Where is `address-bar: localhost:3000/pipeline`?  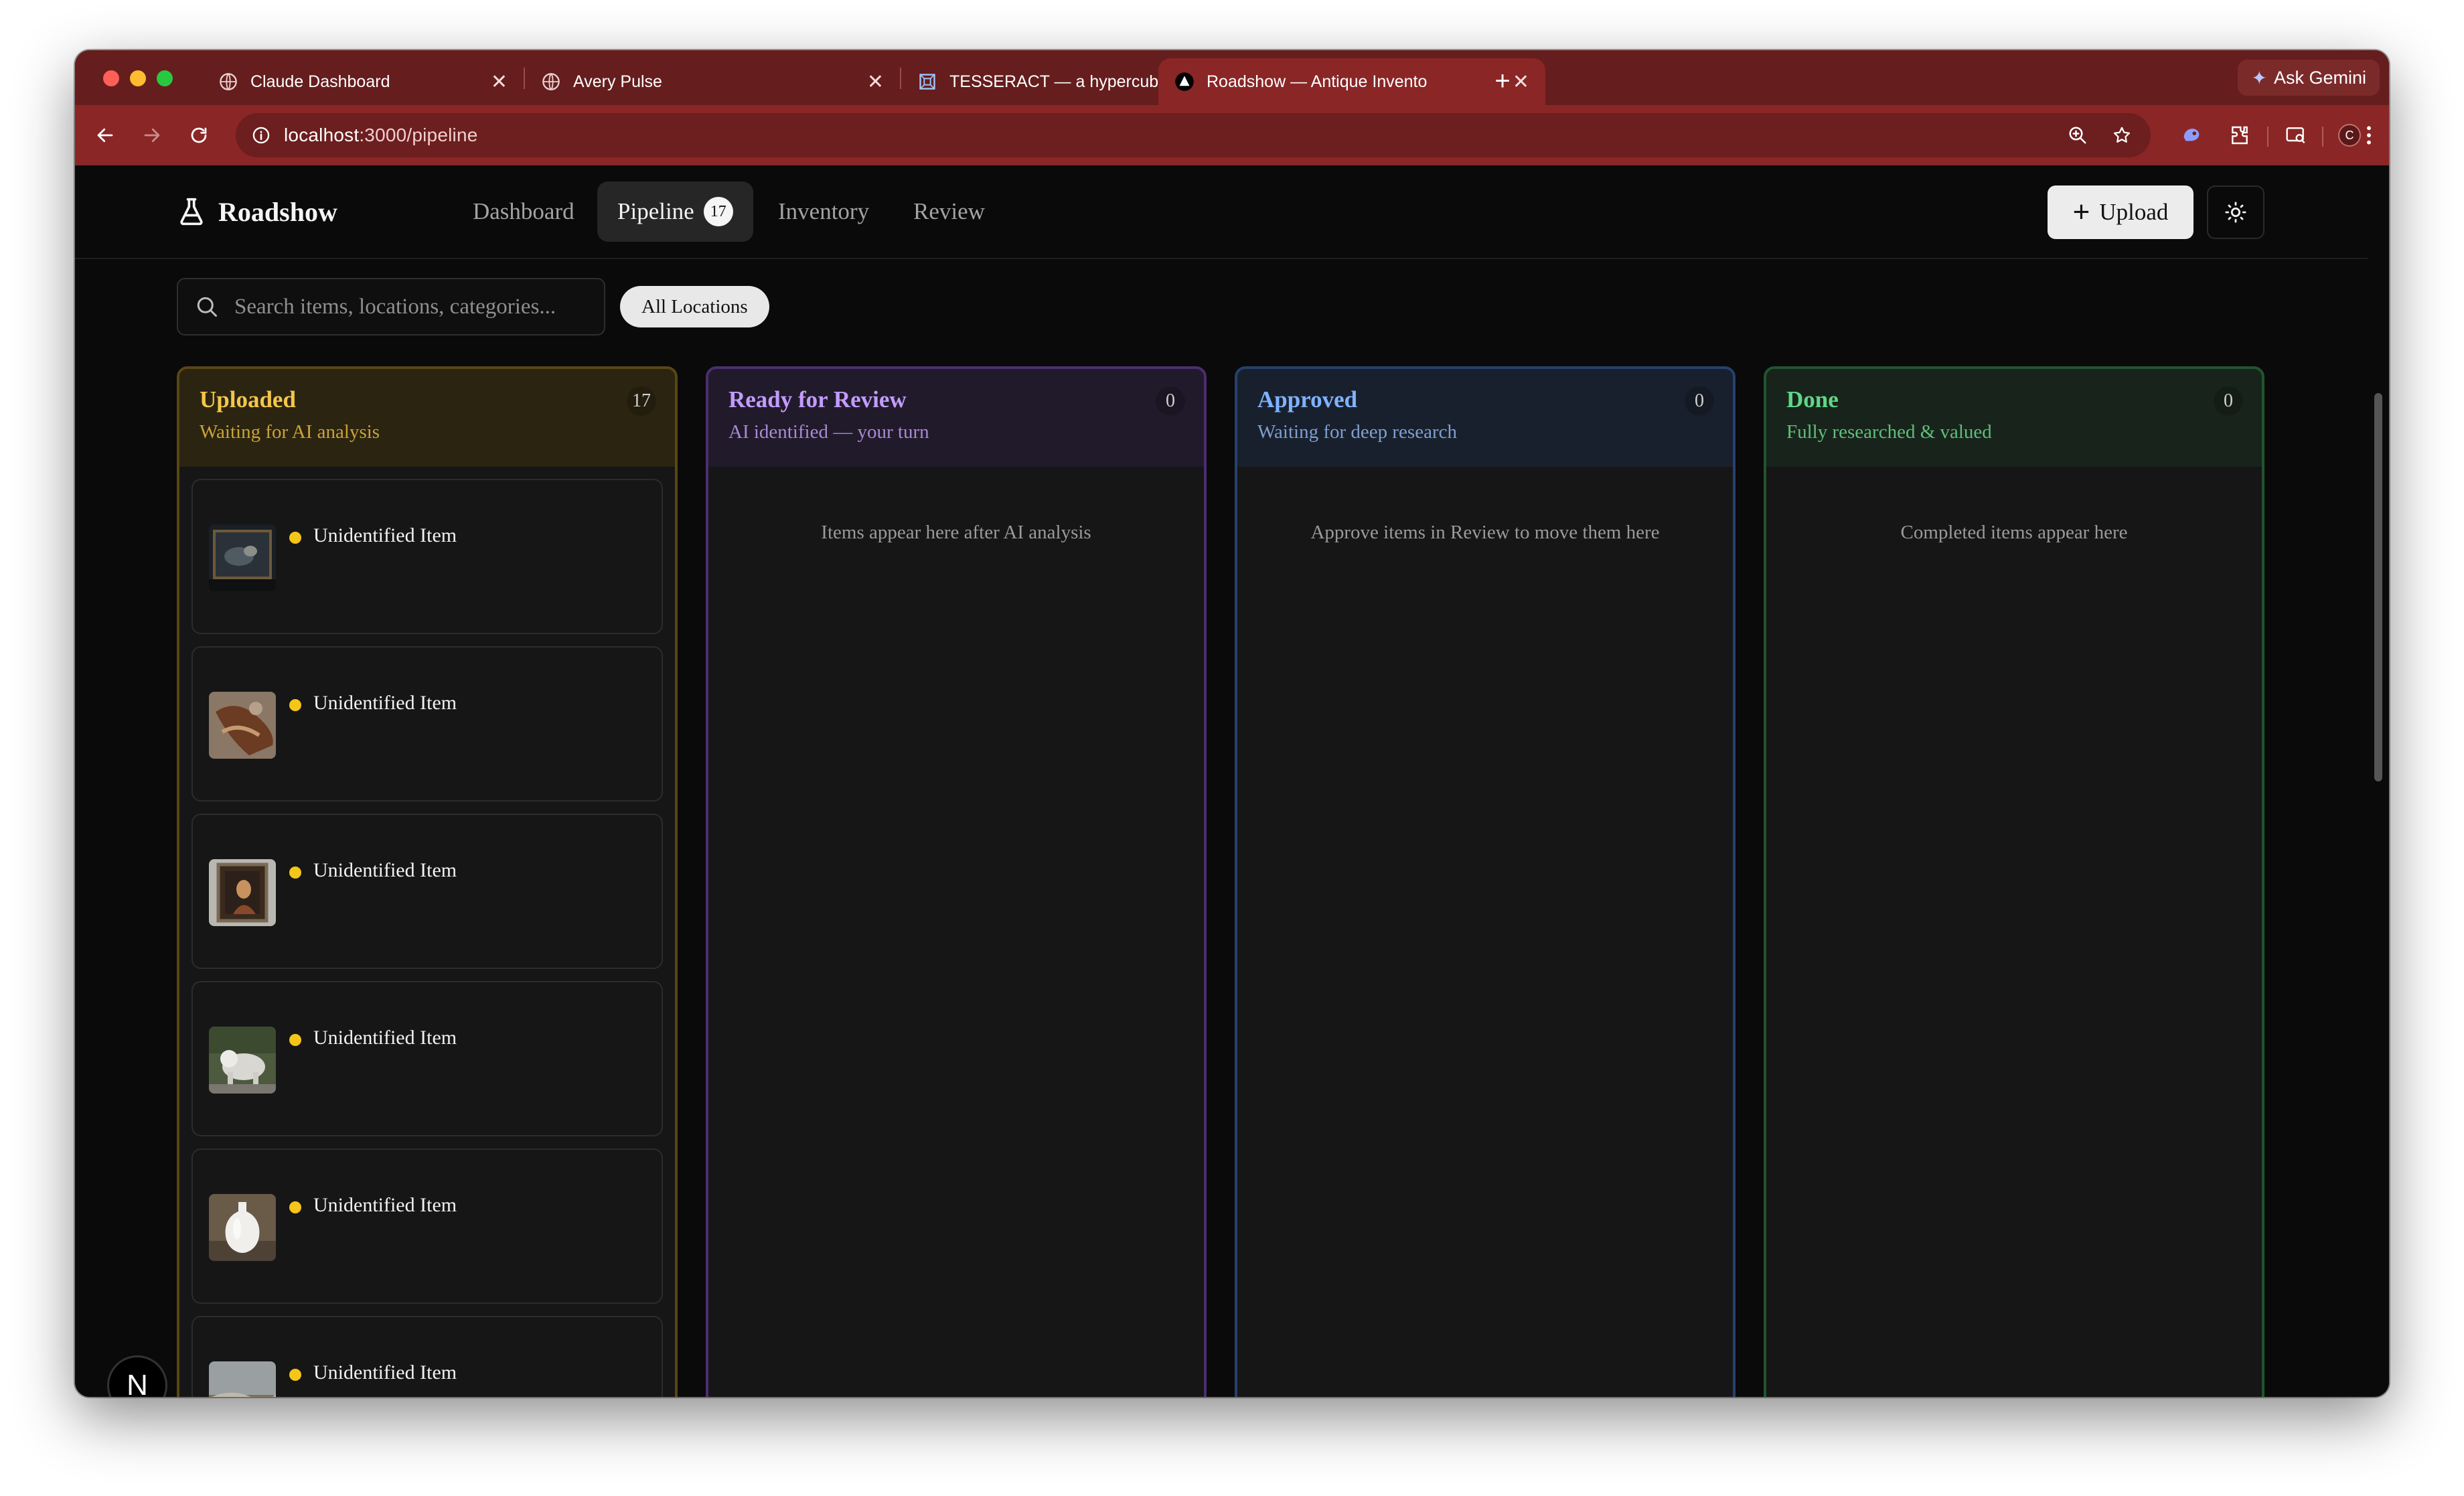 address-bar: localhost:3000/pipeline is located at coordinates (1193, 135).